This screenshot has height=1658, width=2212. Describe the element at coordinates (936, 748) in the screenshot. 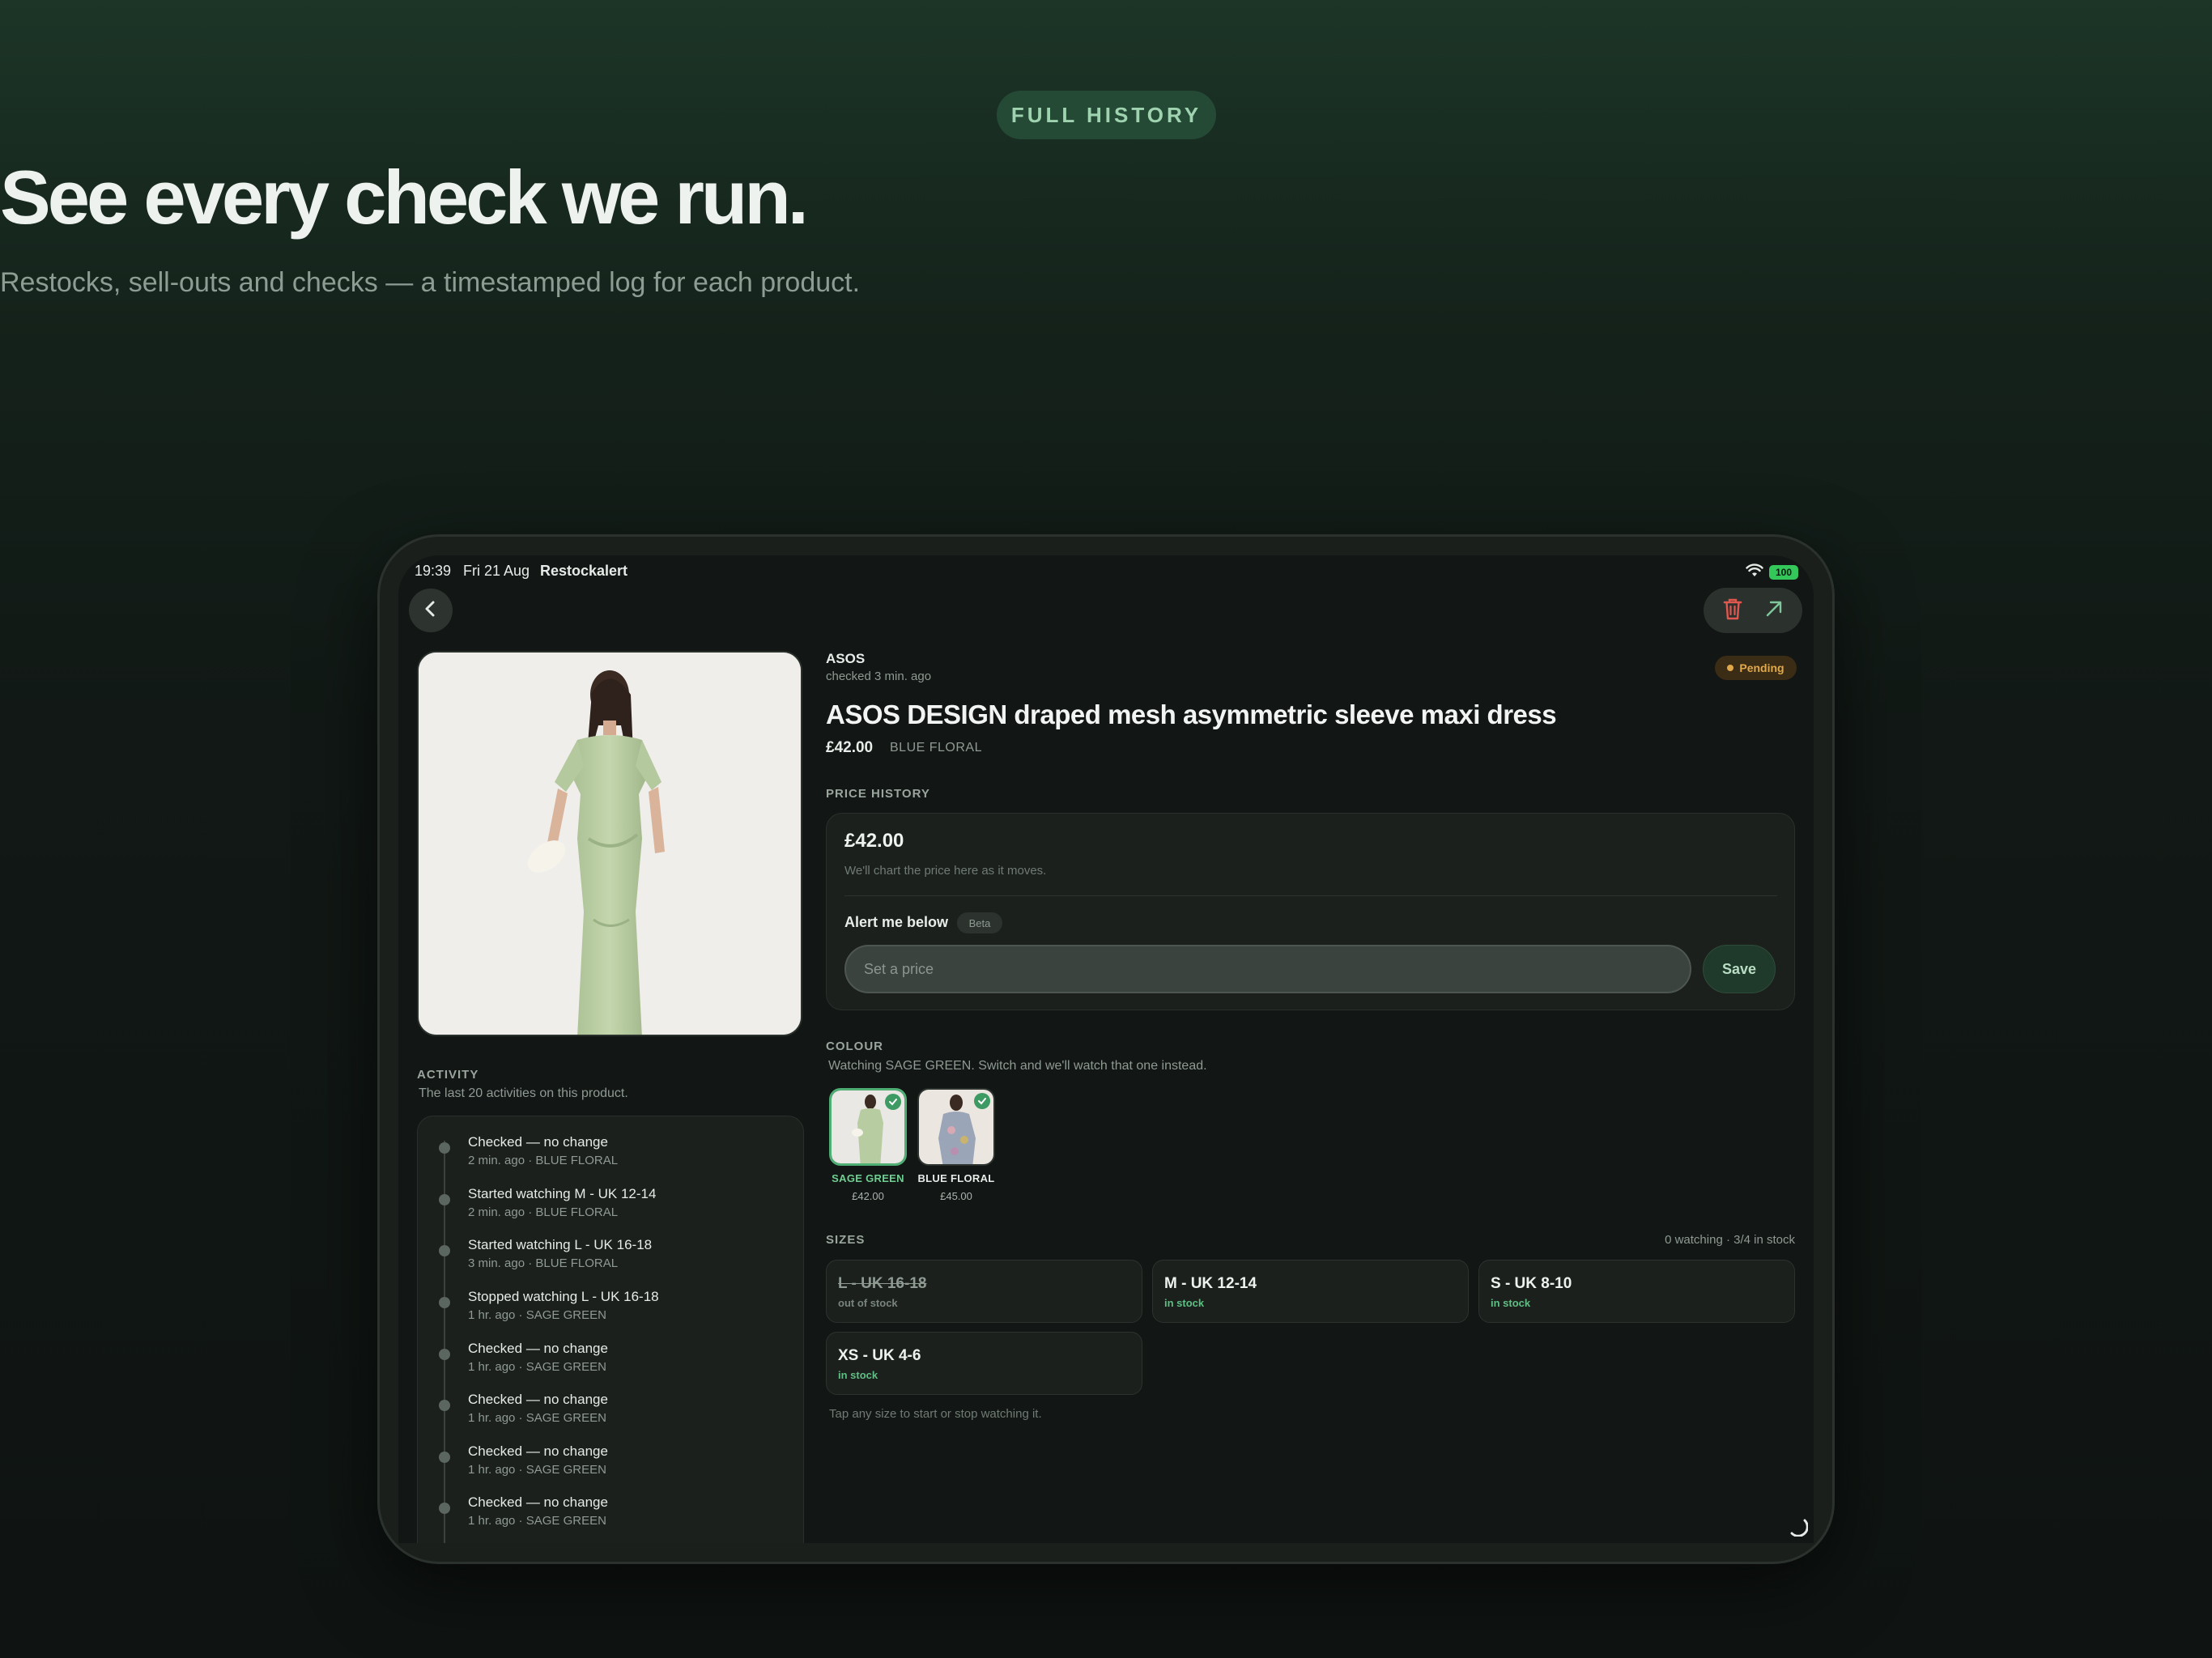

I see `product-colour: BLUE FLORAL` at that location.